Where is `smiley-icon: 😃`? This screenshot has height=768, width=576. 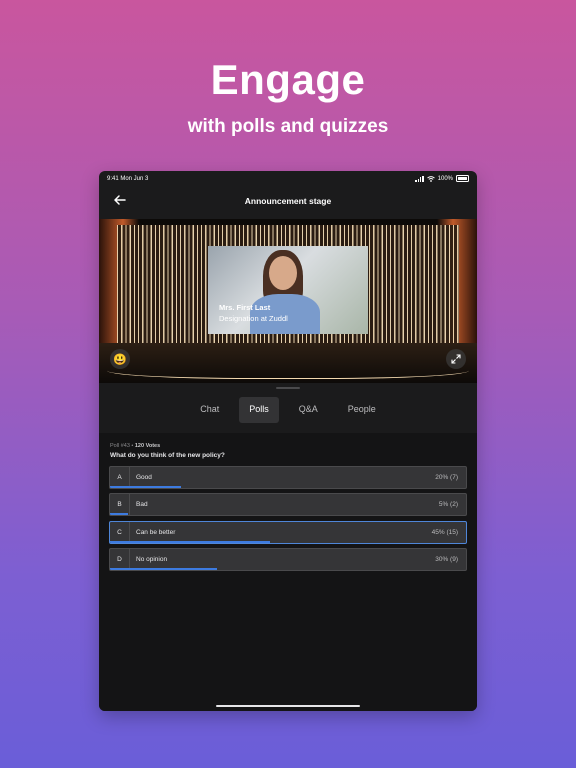 smiley-icon: 😃 is located at coordinates (120, 359).